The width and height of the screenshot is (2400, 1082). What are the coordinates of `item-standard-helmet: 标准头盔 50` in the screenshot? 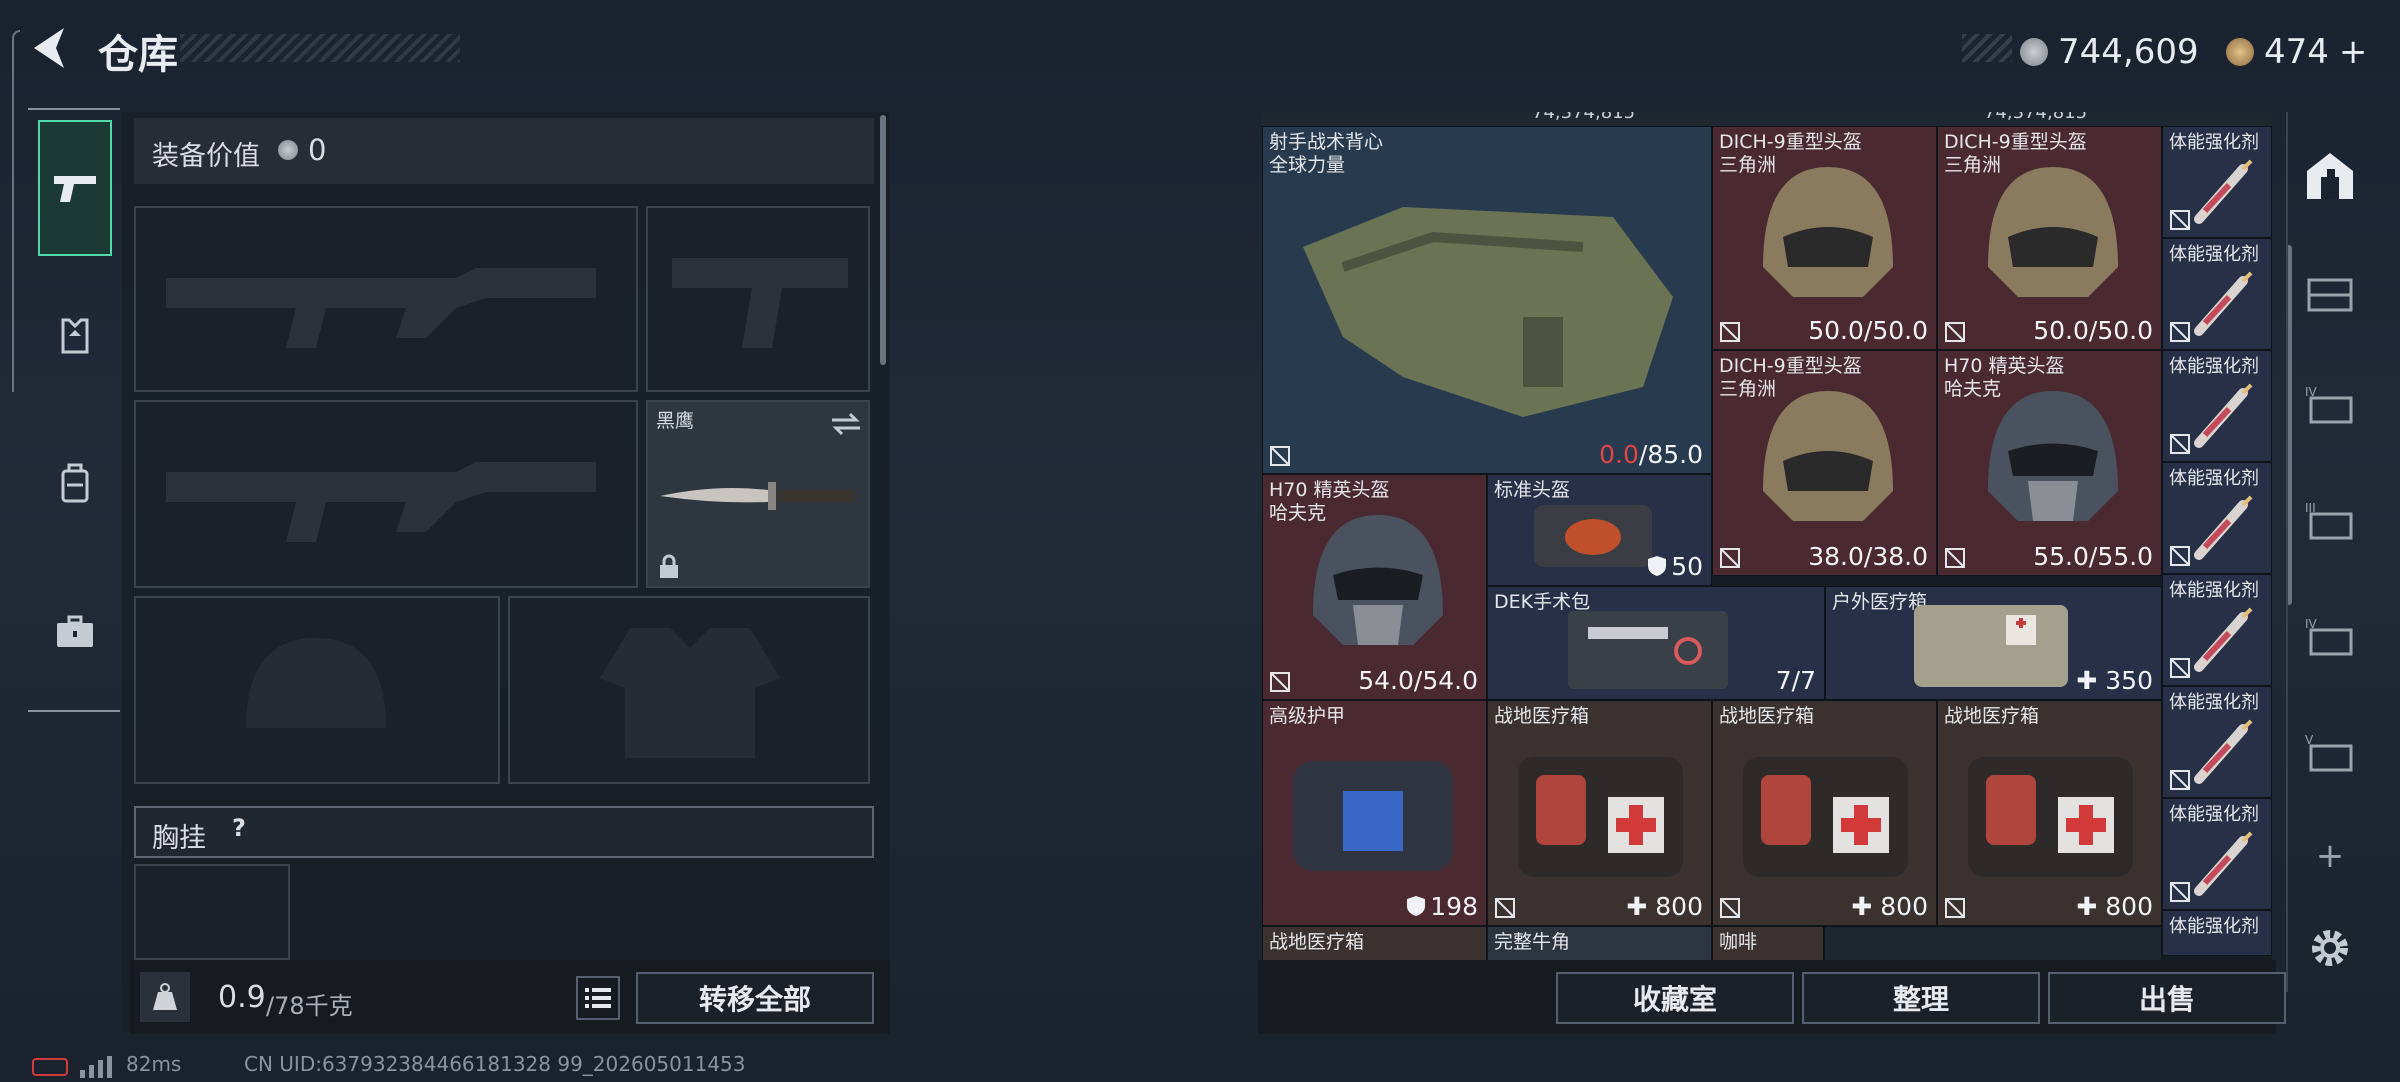 It's located at (1599, 530).